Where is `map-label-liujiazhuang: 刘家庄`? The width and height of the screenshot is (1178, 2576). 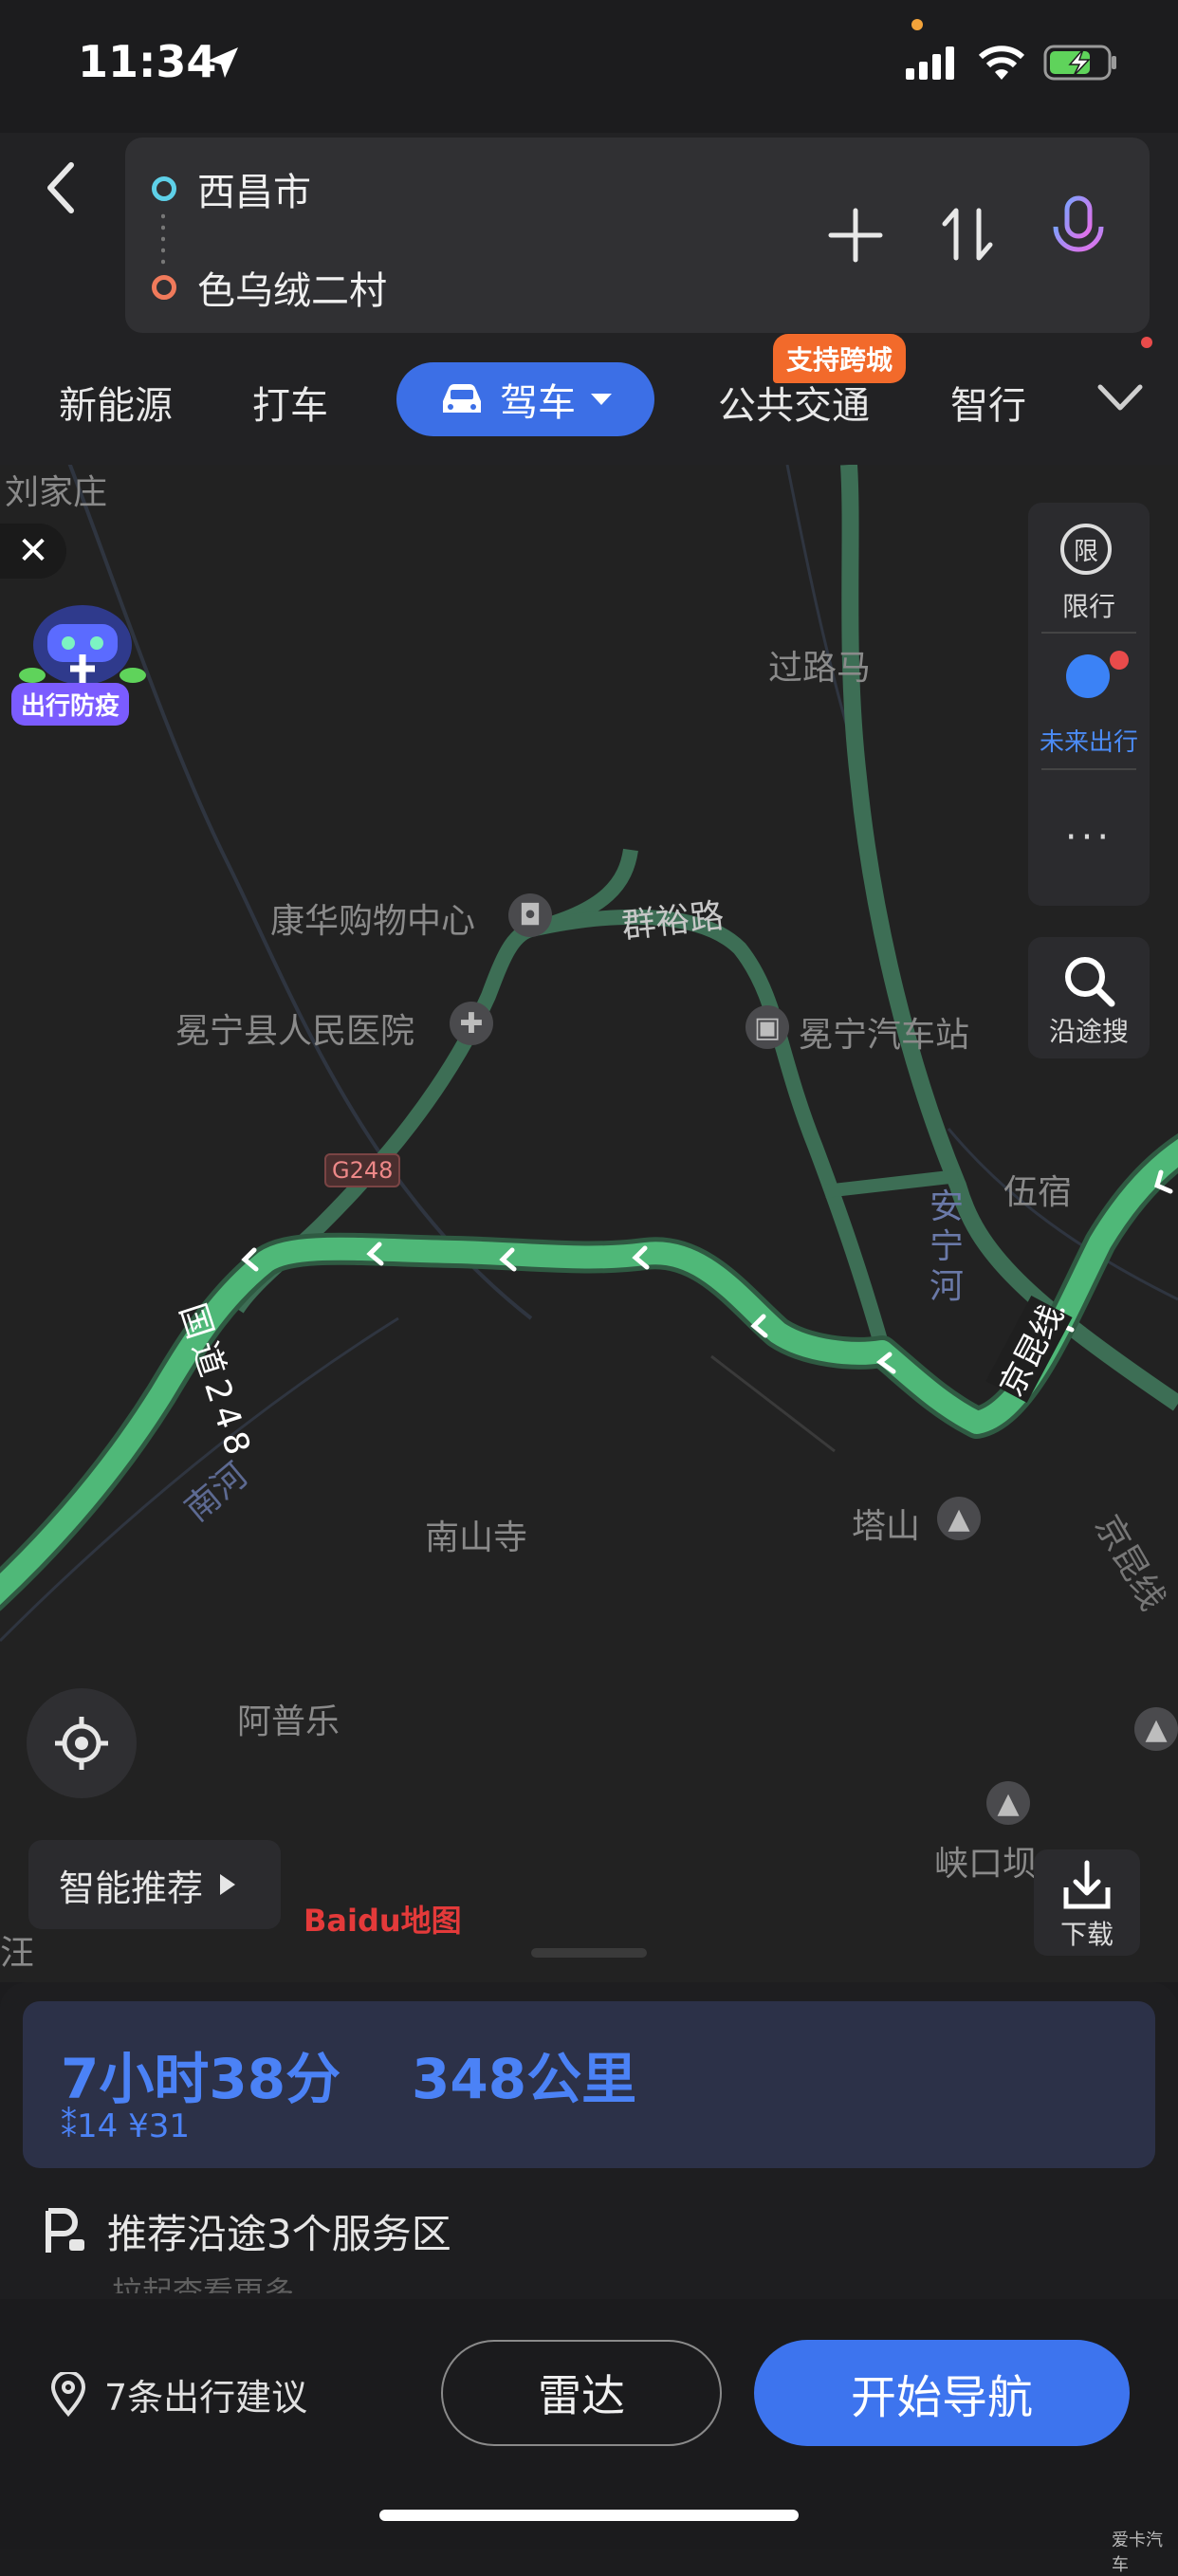 map-label-liujiazhuang: 刘家庄 is located at coordinates (57, 492).